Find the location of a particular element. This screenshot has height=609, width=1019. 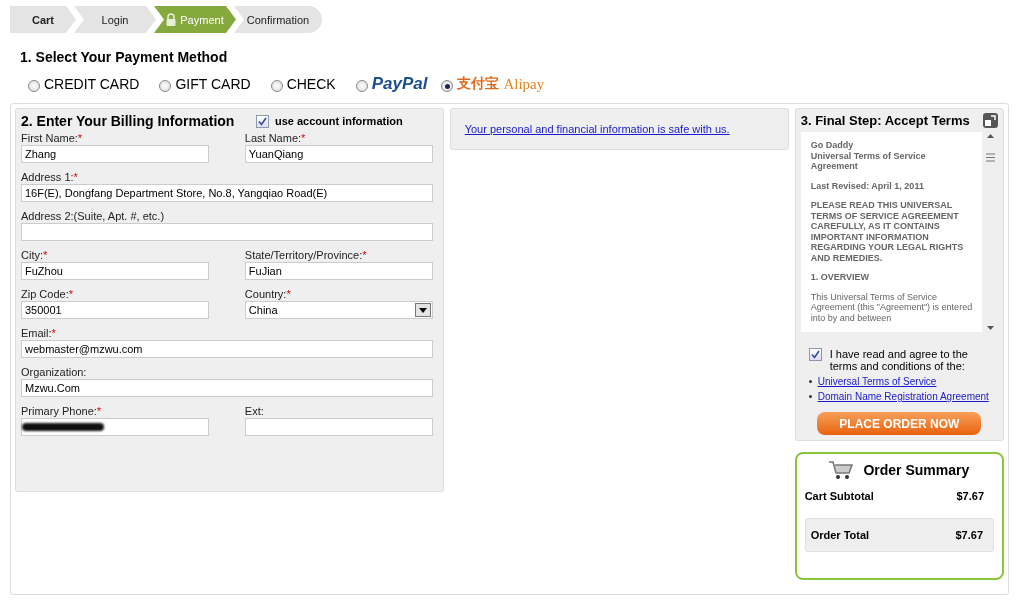

padlock-icon is located at coordinates (171, 19).